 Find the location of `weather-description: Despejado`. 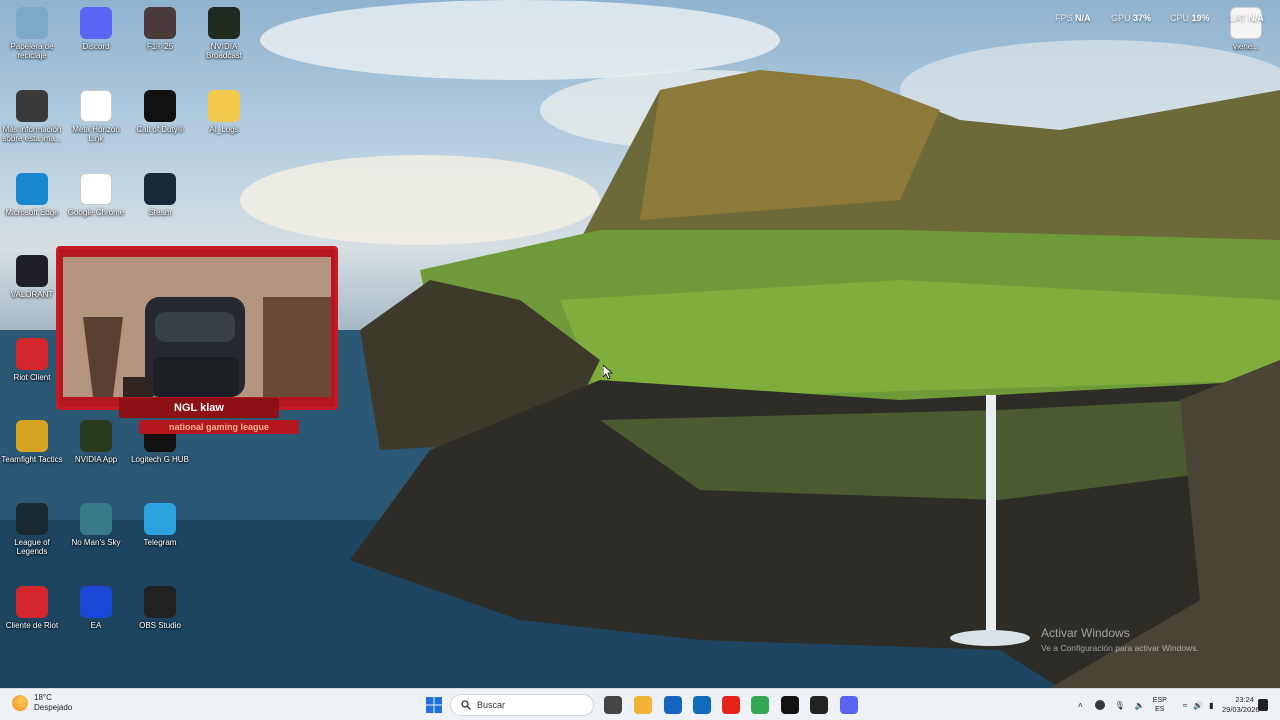

weather-description: Despejado is located at coordinates (53, 707).